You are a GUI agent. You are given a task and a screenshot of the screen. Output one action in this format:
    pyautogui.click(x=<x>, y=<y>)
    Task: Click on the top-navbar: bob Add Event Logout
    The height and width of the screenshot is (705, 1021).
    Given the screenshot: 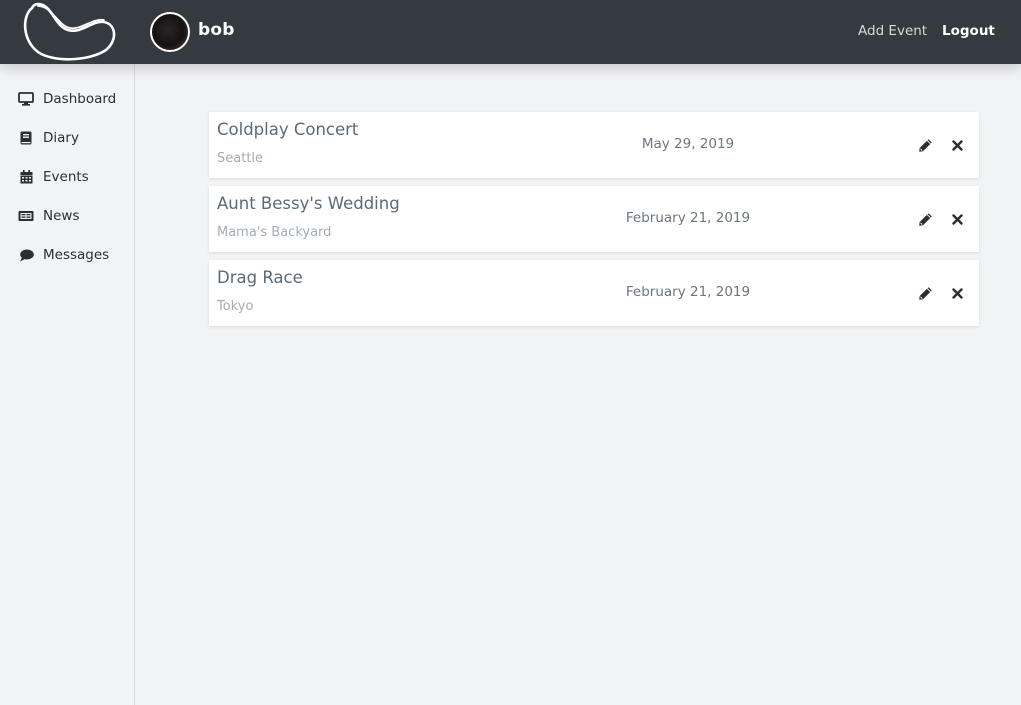 What is the action you would take?
    pyautogui.click(x=510, y=32)
    